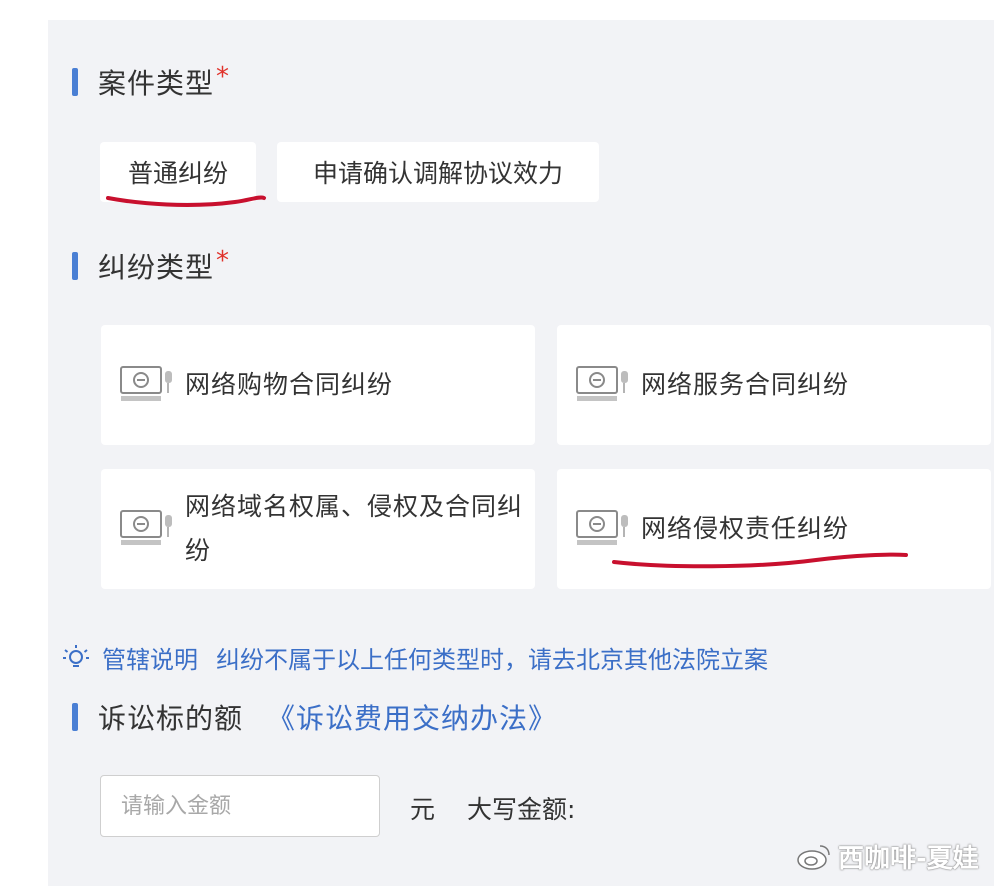 This screenshot has width=994, height=886. I want to click on amount-title: 诉讼标的额, so click(171, 718).